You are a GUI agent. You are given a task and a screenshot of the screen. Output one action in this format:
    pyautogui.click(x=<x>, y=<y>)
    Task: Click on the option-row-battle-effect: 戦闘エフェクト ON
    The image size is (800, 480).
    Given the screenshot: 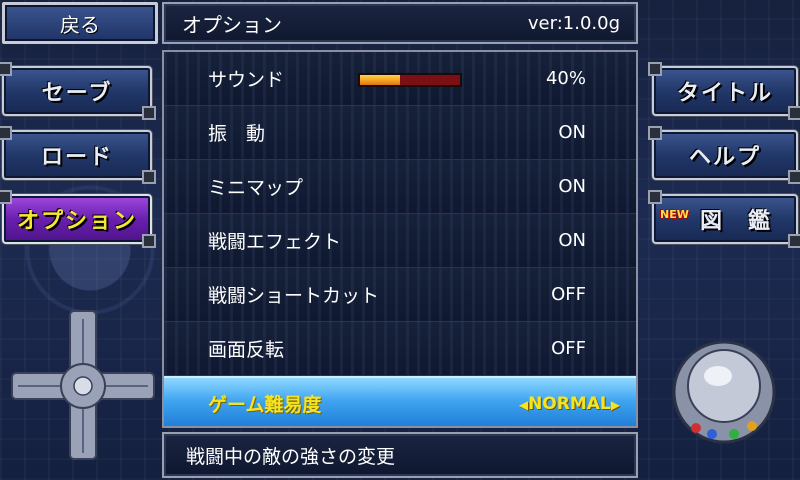 What is the action you would take?
    pyautogui.click(x=400, y=241)
    